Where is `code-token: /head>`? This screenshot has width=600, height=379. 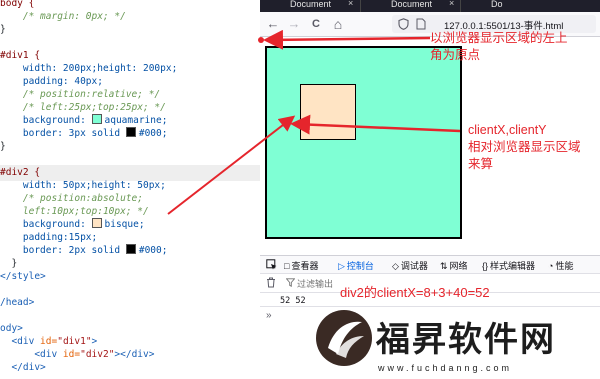
code-token: /head> is located at coordinates (17, 302).